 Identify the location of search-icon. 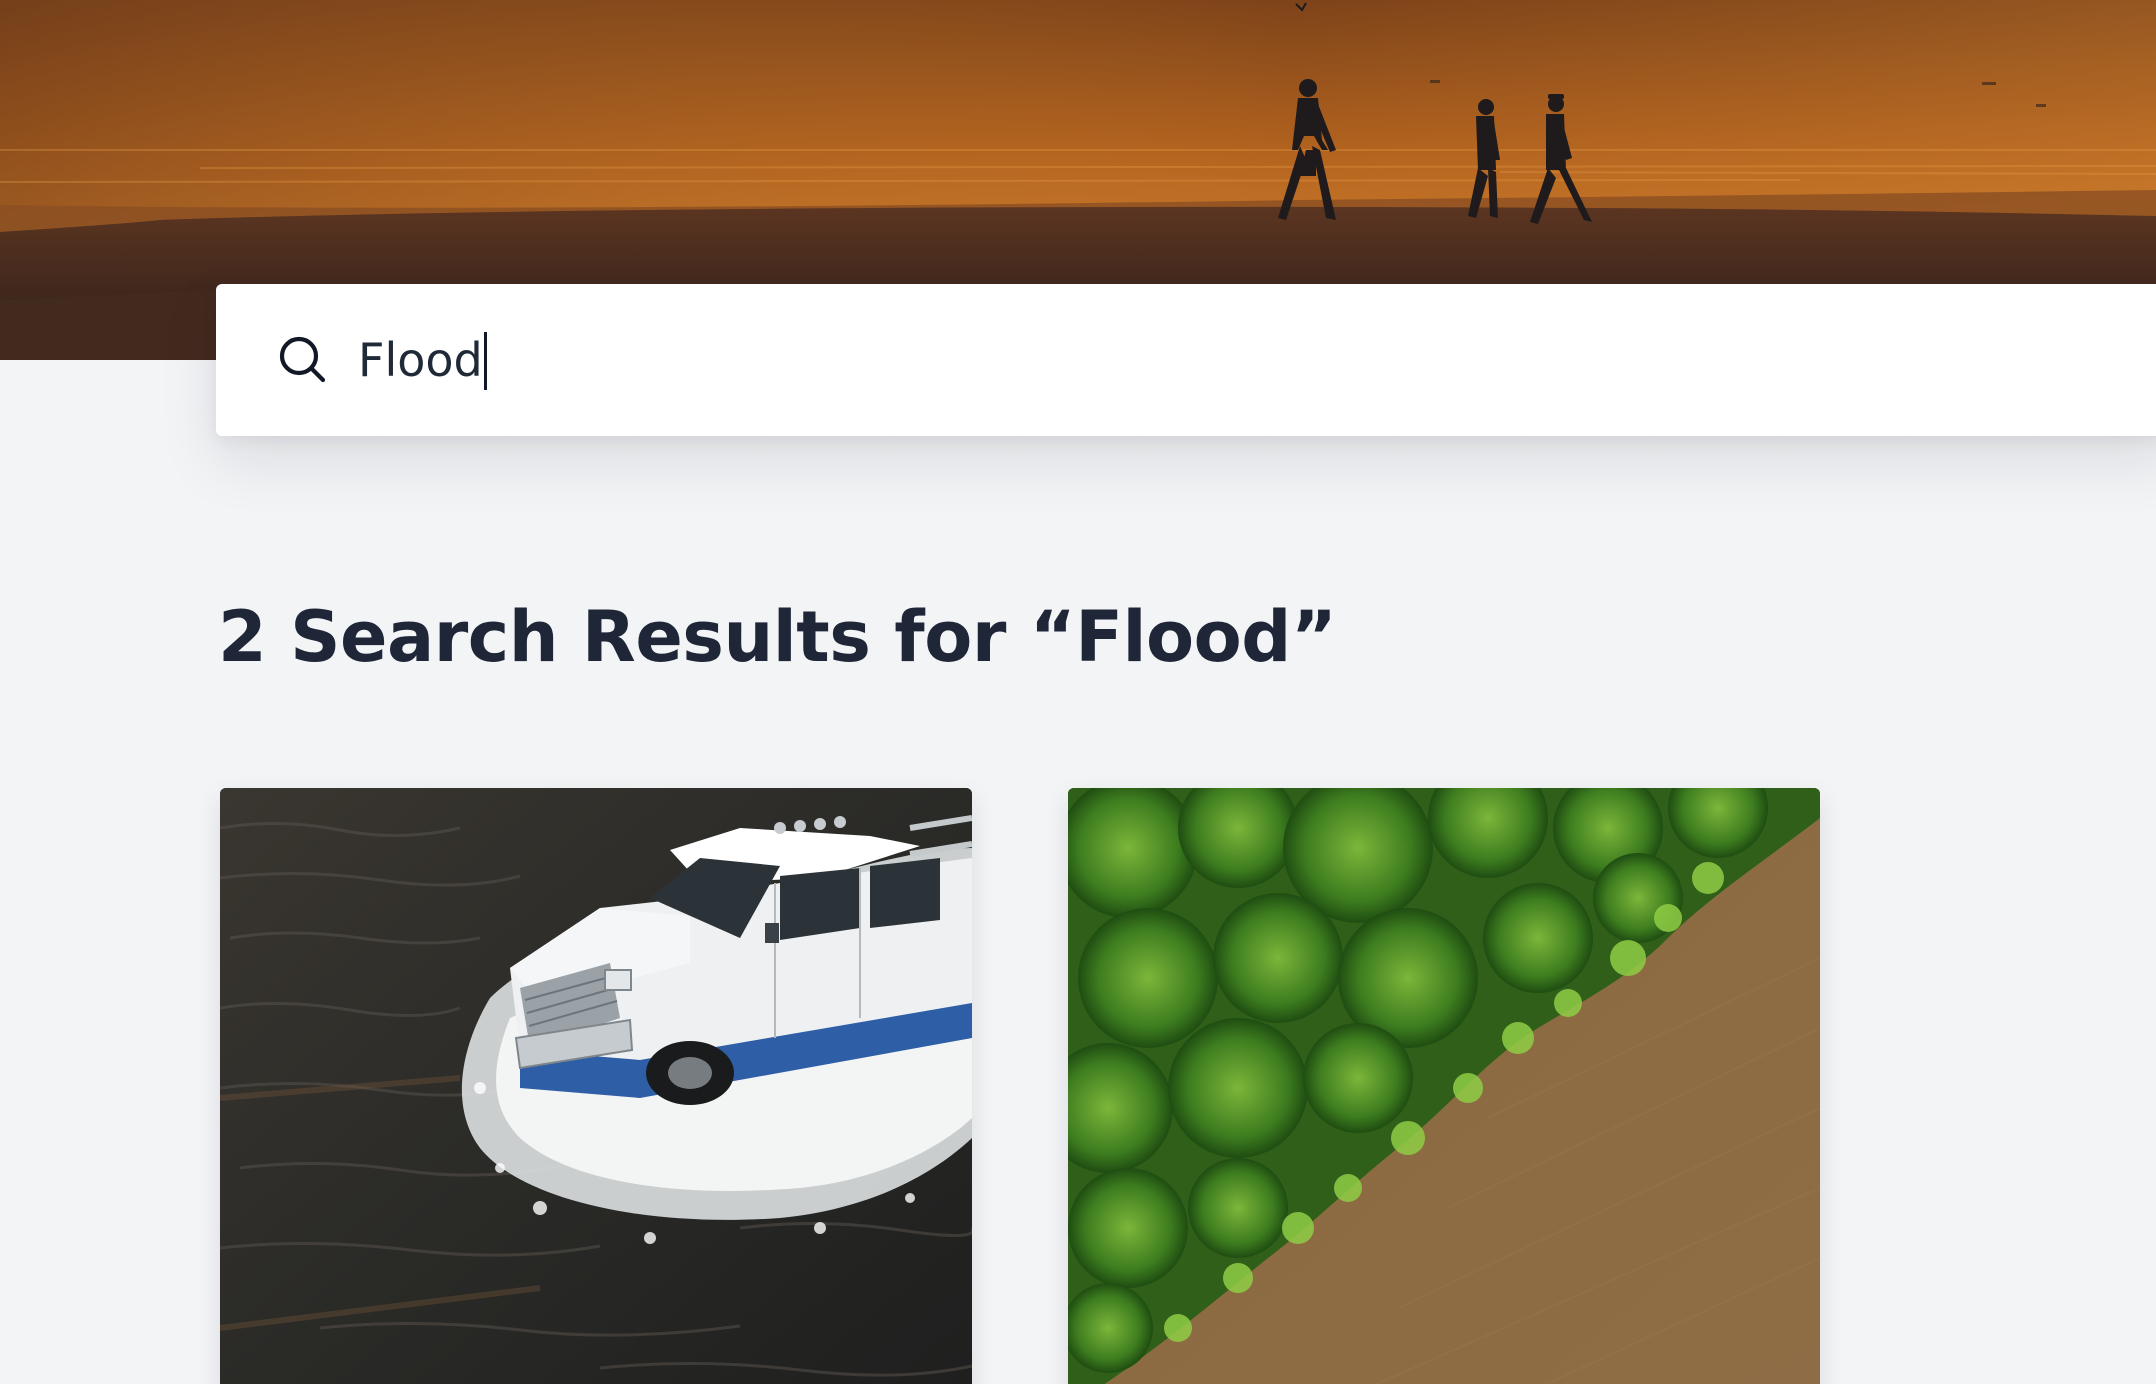
(303, 360).